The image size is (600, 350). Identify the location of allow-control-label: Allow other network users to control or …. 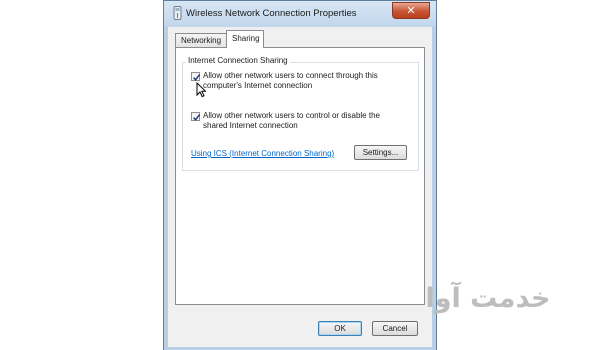
(291, 120).